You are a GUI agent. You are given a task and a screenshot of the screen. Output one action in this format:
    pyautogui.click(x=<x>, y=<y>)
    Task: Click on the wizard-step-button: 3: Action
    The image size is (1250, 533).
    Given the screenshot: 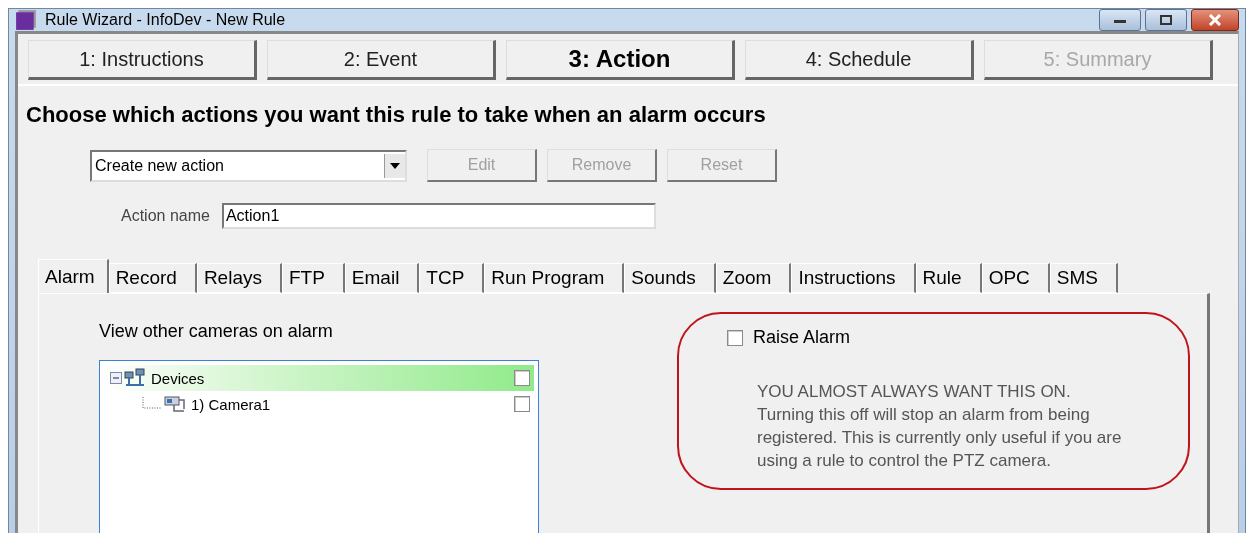 What is the action you would take?
    pyautogui.click(x=620, y=60)
    